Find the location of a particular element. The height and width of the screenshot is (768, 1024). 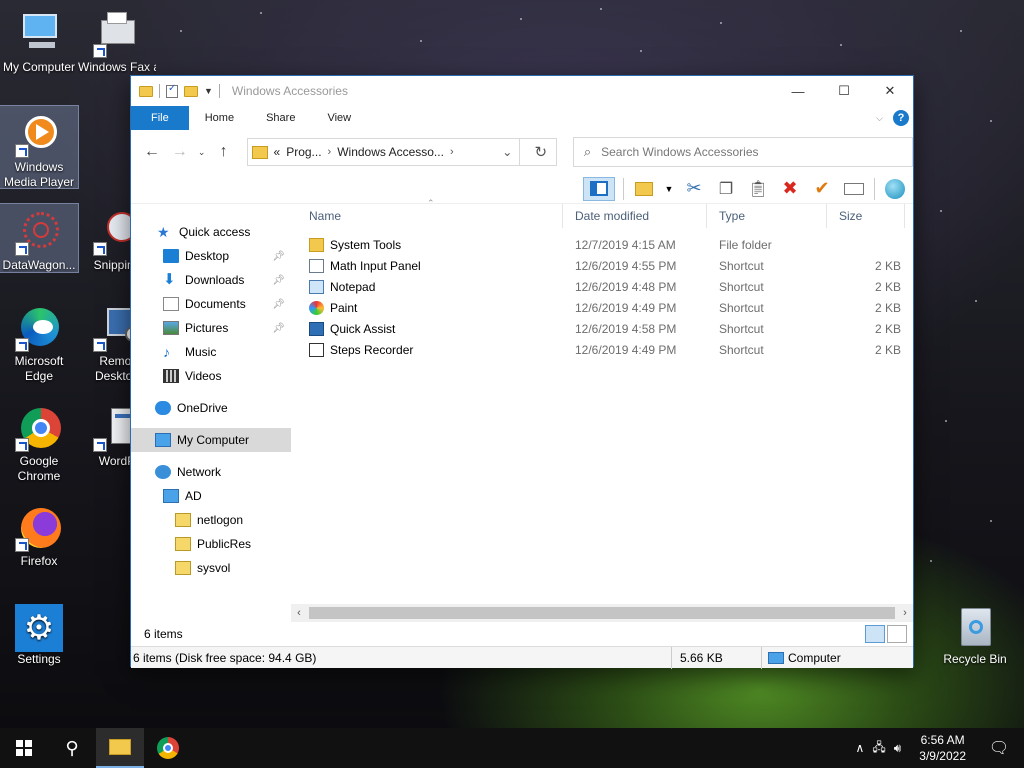

desktop-icon-windows-media-player: Windows Media Player is located at coordinates (39, 147).